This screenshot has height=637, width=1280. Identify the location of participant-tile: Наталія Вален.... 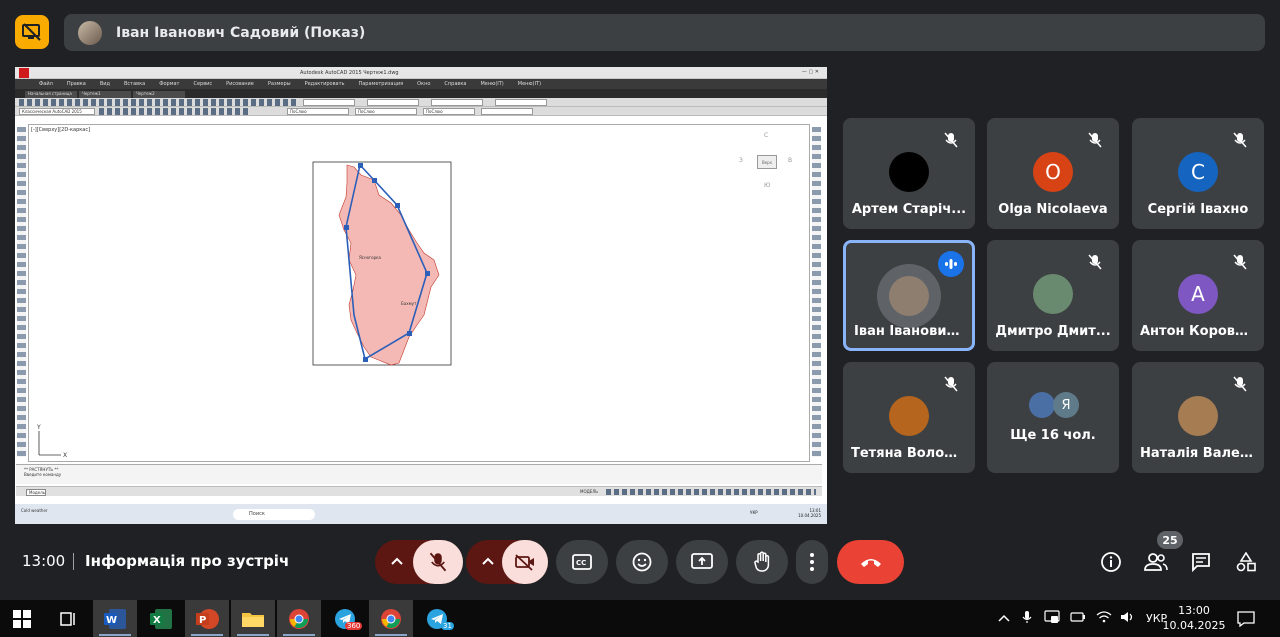
(1198, 417).